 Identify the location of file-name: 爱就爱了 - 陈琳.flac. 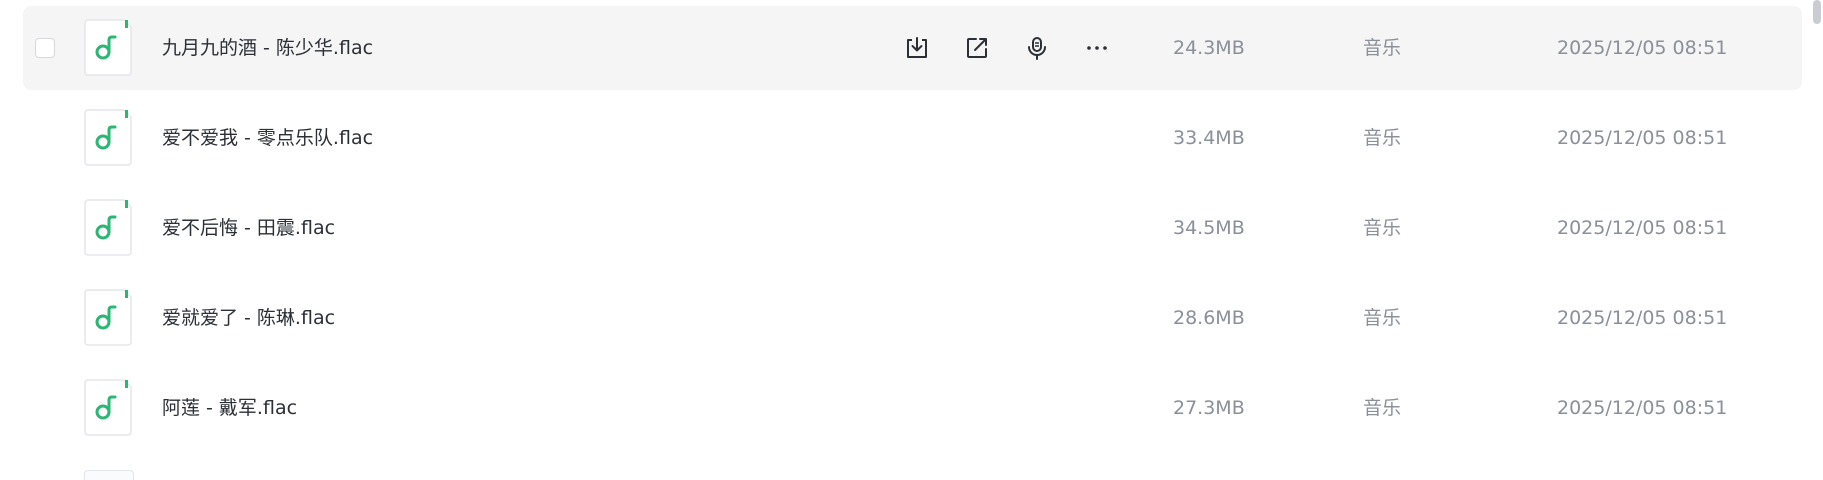
(248, 318).